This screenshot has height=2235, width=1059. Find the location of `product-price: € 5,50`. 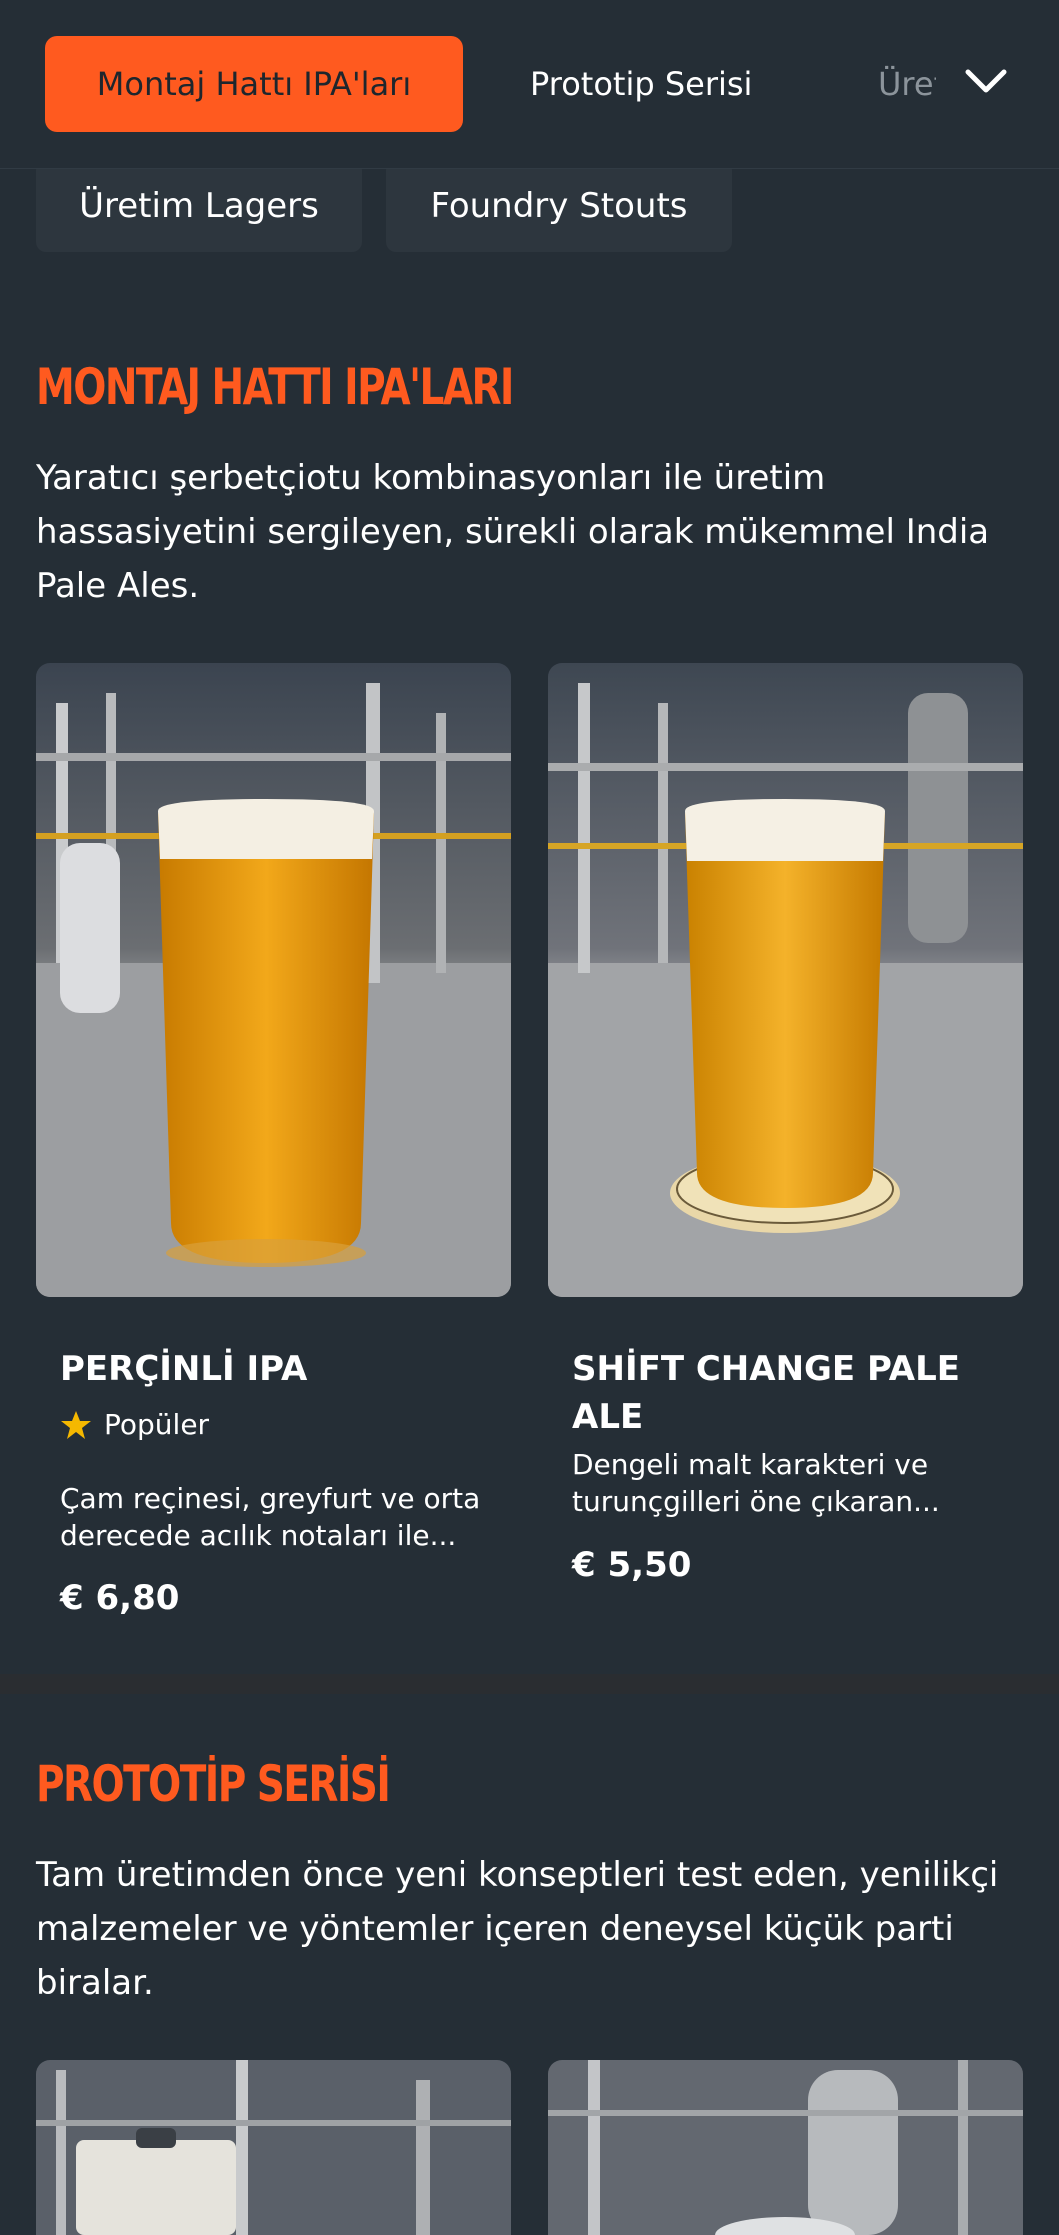

product-price: € 5,50 is located at coordinates (632, 1565).